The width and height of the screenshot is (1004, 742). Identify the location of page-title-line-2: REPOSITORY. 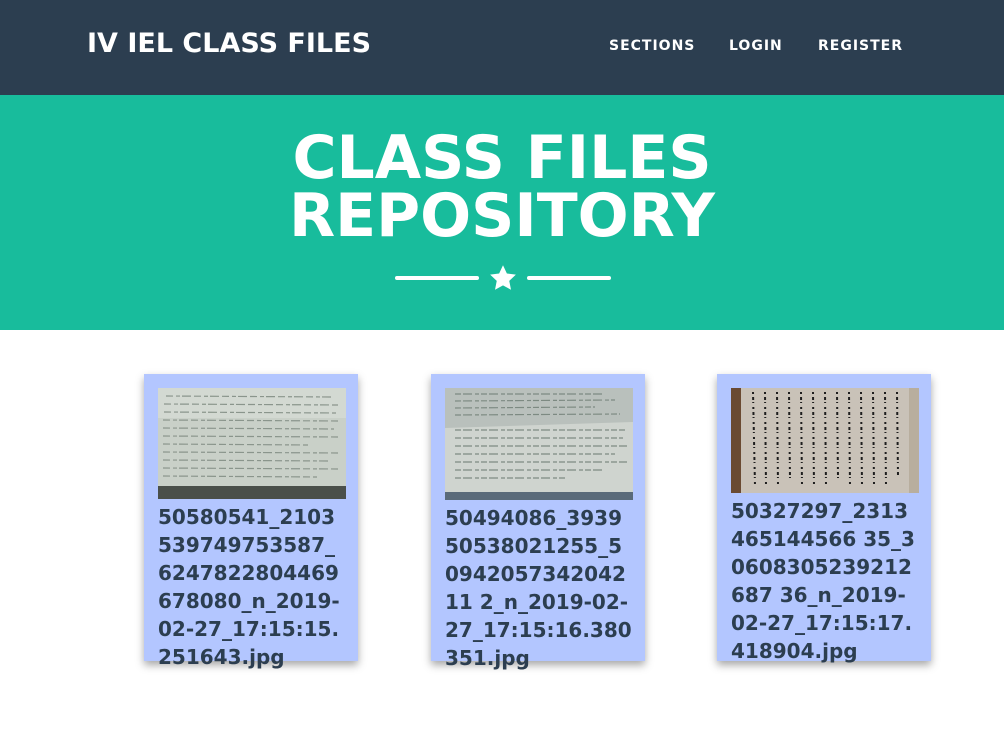
(501, 216).